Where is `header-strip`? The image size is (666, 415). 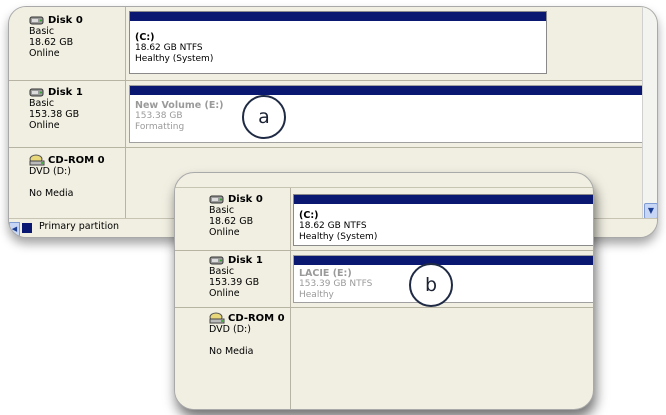
header-strip is located at coordinates (384, 180).